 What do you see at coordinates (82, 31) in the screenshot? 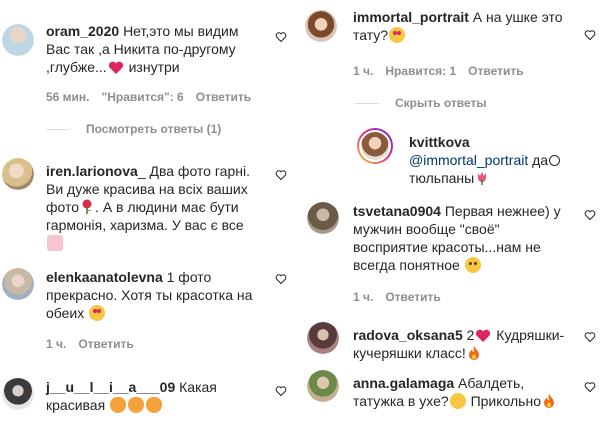
I see `comment-username: oram_2020` at bounding box center [82, 31].